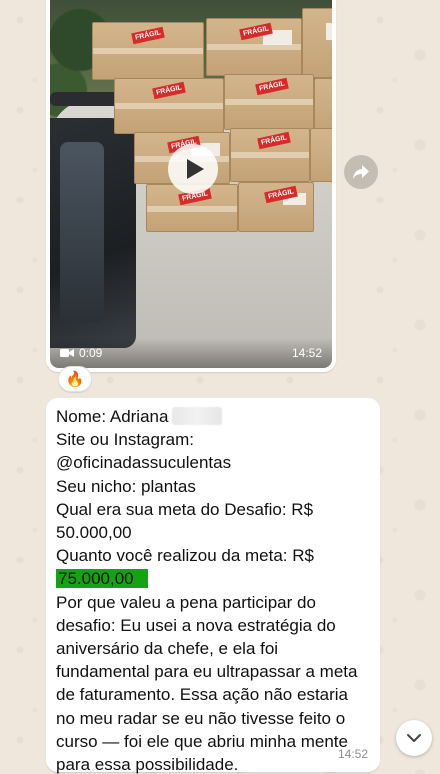 The width and height of the screenshot is (440, 774). What do you see at coordinates (125, 440) in the screenshot?
I see `message-line: Site ou Instagram:` at bounding box center [125, 440].